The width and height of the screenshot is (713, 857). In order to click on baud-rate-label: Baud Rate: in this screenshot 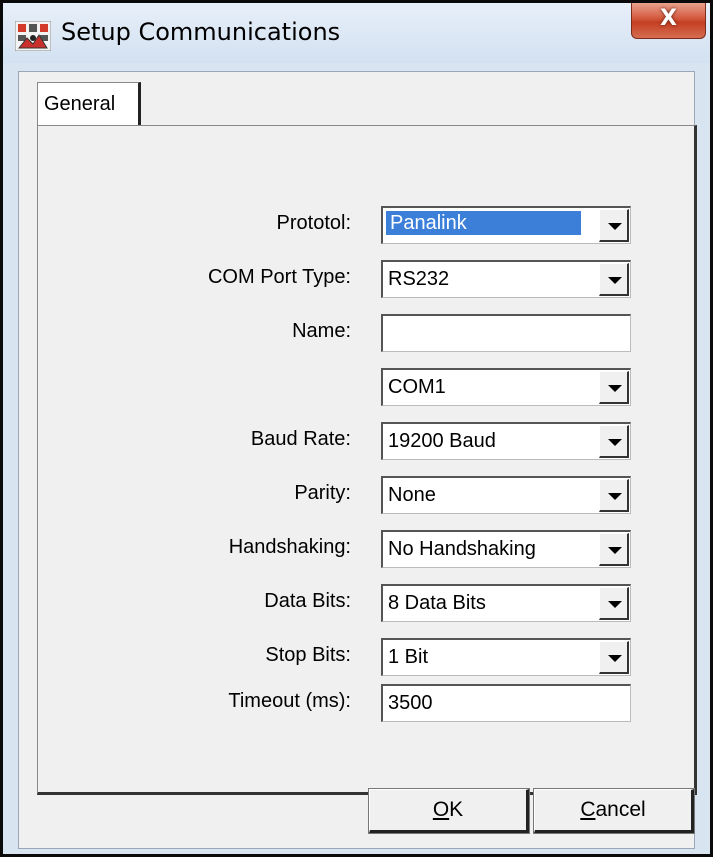, I will do `click(300, 439)`.